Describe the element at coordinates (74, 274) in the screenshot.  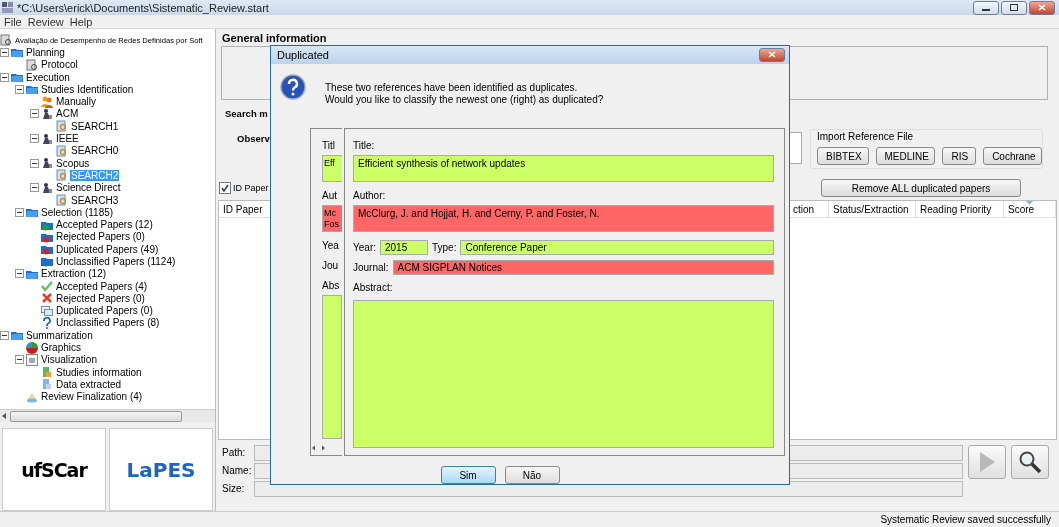
I see `tree-item: Extraction (12)` at that location.